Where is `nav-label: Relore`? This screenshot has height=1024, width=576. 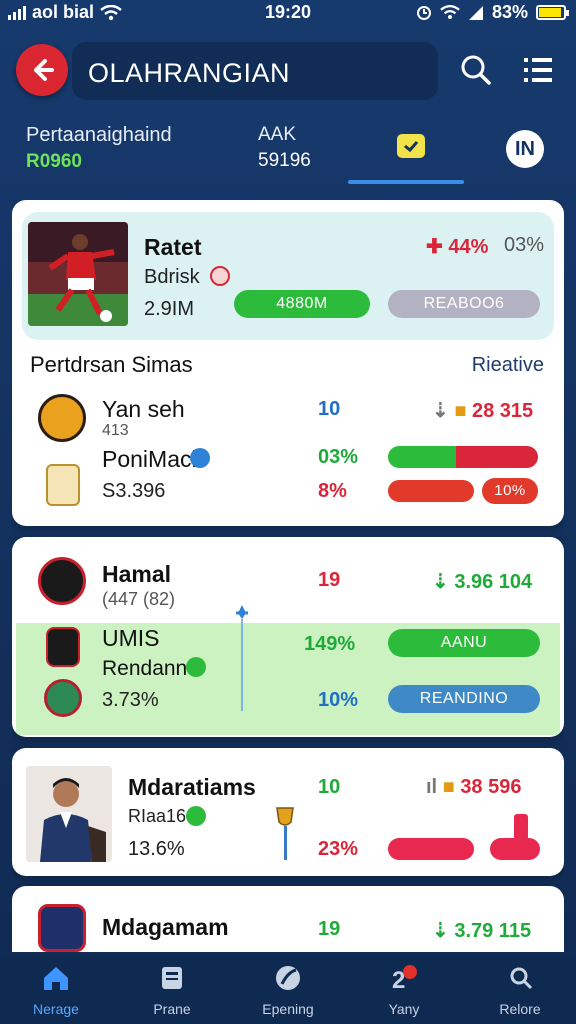
nav-label: Relore is located at coordinates (520, 1009).